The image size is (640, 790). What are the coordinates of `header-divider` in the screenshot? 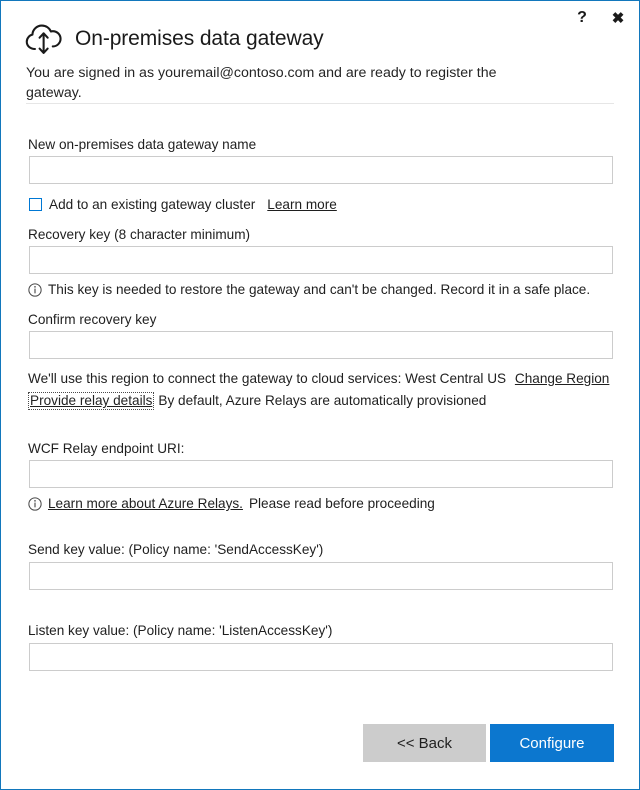 It's located at (320, 103).